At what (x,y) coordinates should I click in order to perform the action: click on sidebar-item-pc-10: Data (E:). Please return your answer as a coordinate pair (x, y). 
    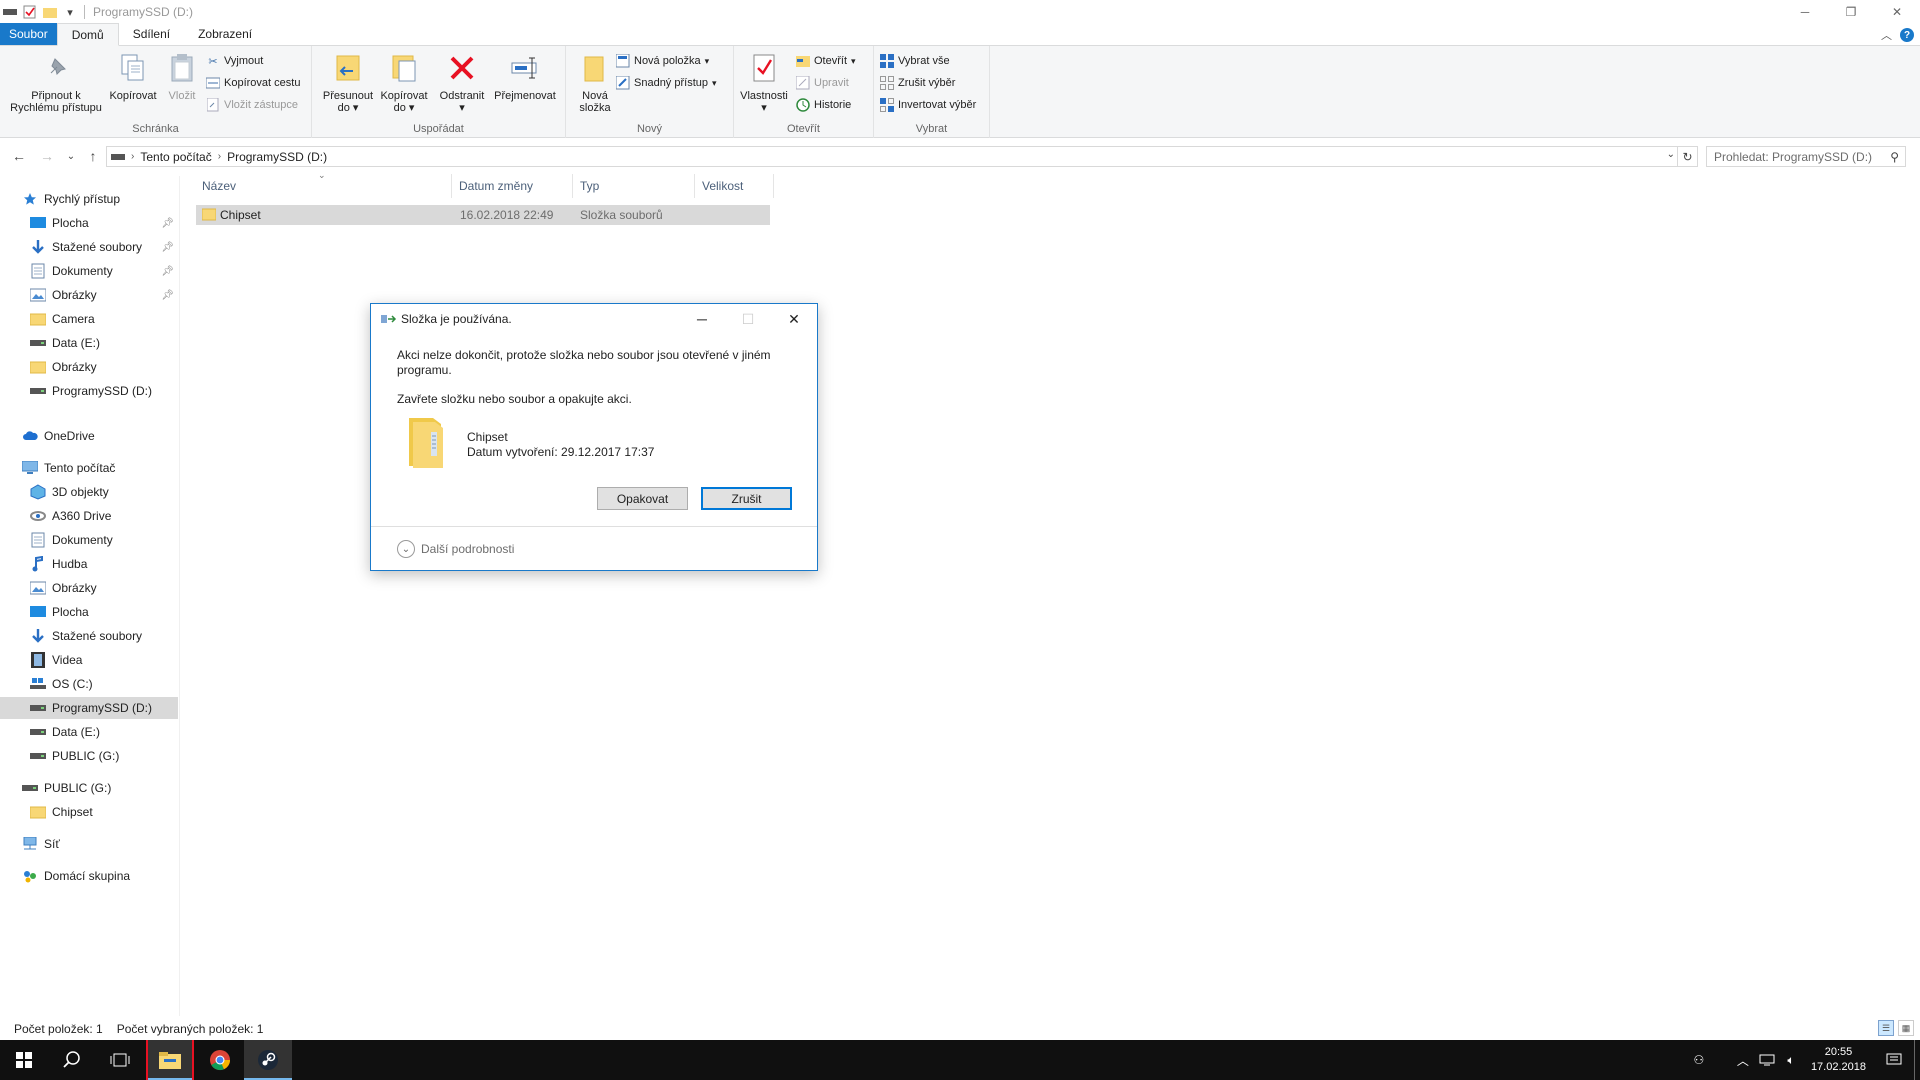
    Looking at the image, I should click on (89, 732).